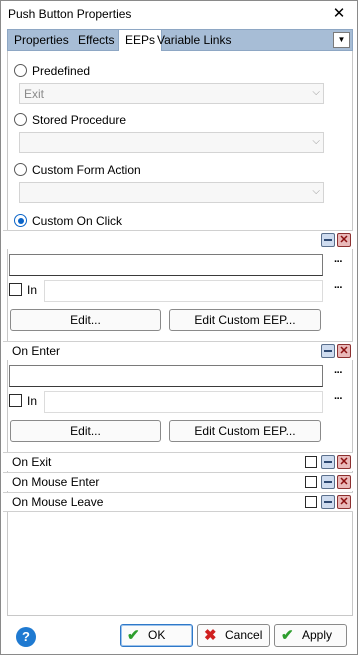 This screenshot has height=655, width=358. What do you see at coordinates (32, 290) in the screenshot?
I see `on-click-in-label: In` at bounding box center [32, 290].